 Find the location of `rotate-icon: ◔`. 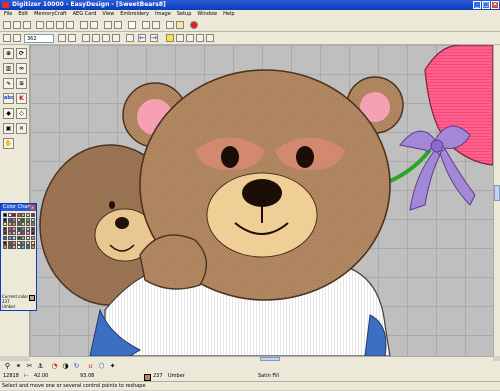

rotate-icon: ◔ is located at coordinates (54, 366).